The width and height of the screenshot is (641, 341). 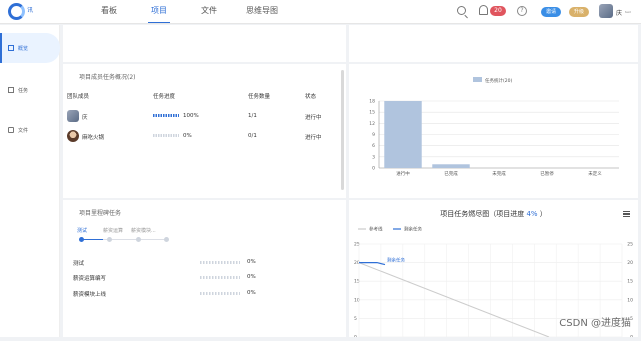 What do you see at coordinates (166, 115) in the screenshot?
I see `progress-bar` at bounding box center [166, 115].